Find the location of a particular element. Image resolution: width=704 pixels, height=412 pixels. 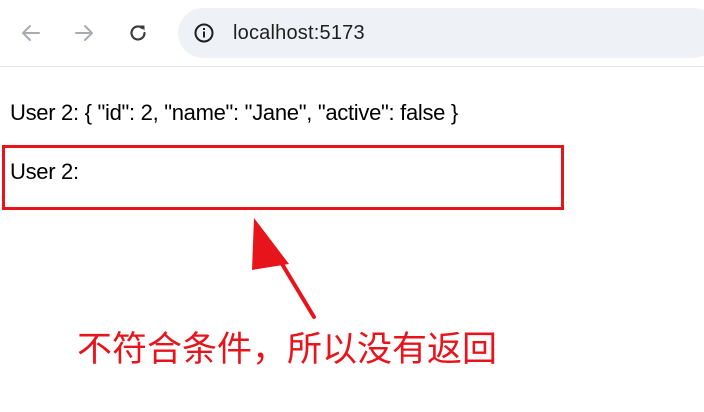

annotation-text: 不符合条件，所以没有返回 is located at coordinates (287, 350).